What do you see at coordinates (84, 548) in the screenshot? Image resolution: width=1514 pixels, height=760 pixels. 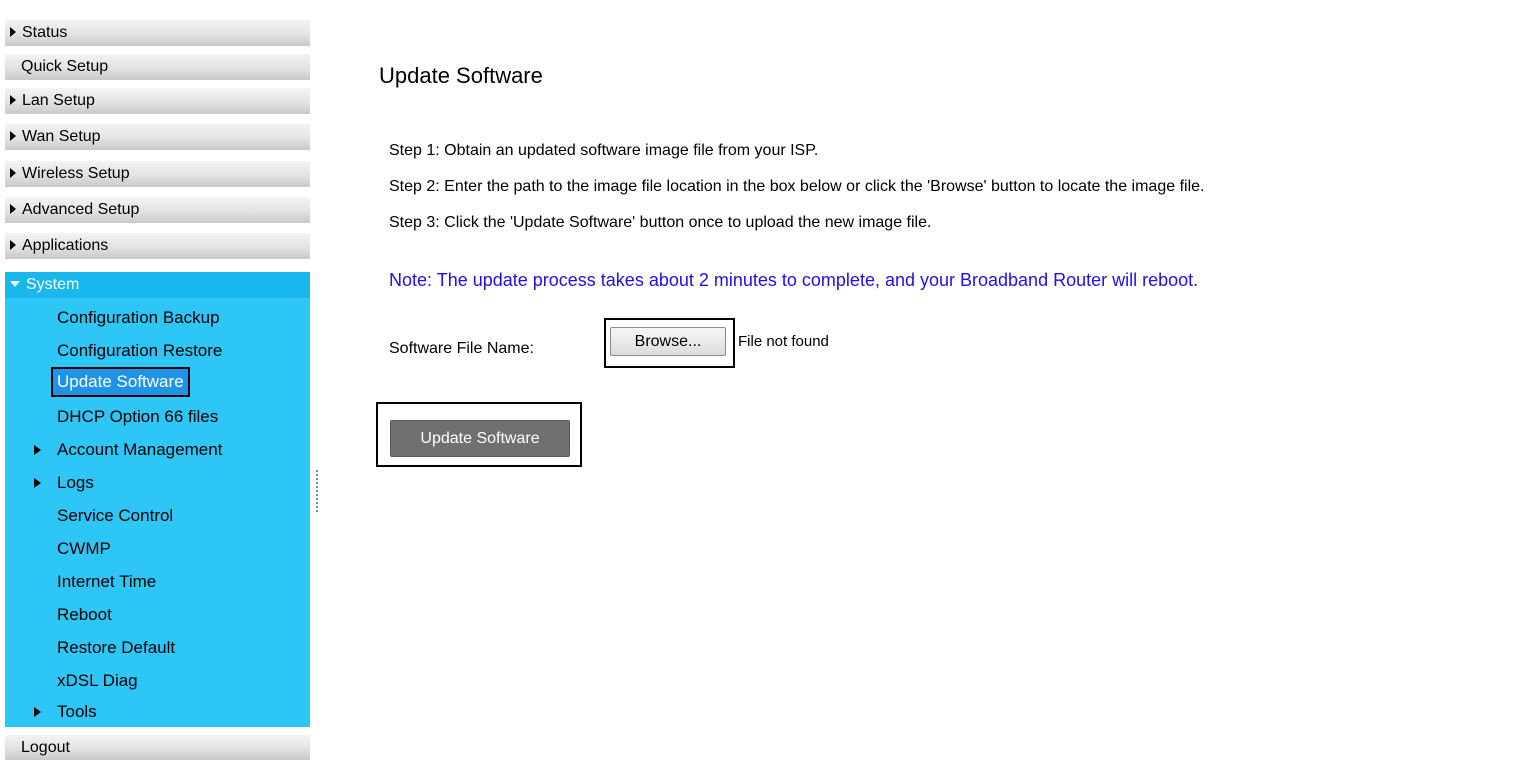 I see `submenu-item-label: CWMP` at bounding box center [84, 548].